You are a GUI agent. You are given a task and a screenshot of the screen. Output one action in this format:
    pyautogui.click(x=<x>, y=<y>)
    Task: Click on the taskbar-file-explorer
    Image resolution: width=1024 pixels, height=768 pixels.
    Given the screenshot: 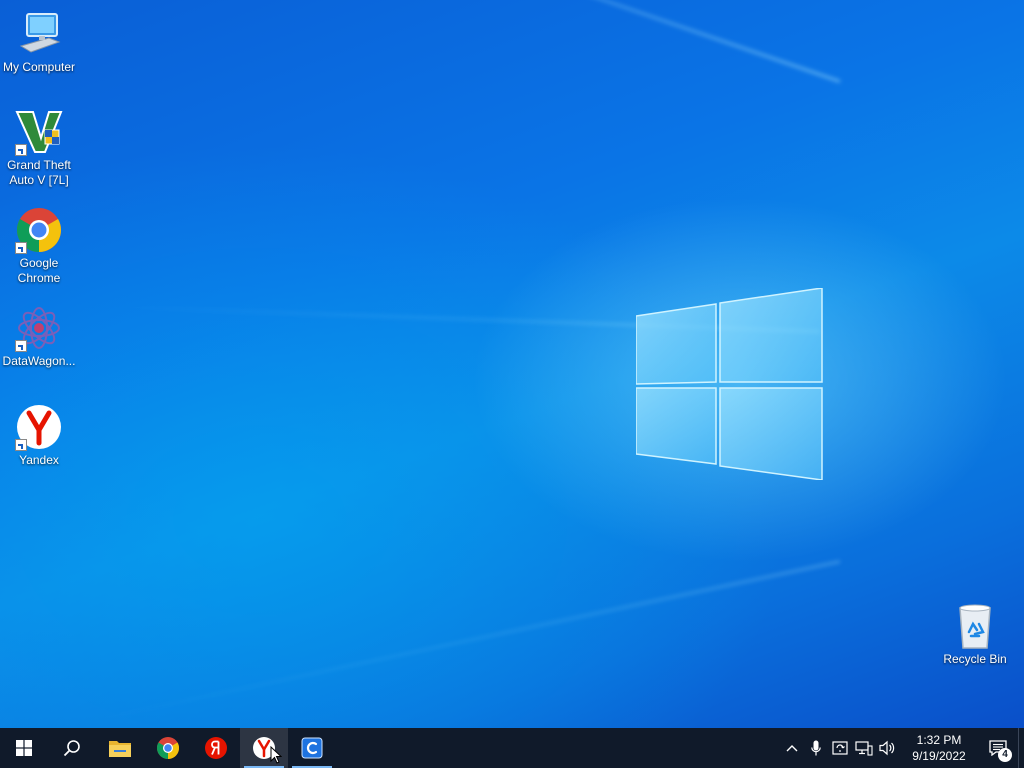 What is the action you would take?
    pyautogui.click(x=120, y=748)
    